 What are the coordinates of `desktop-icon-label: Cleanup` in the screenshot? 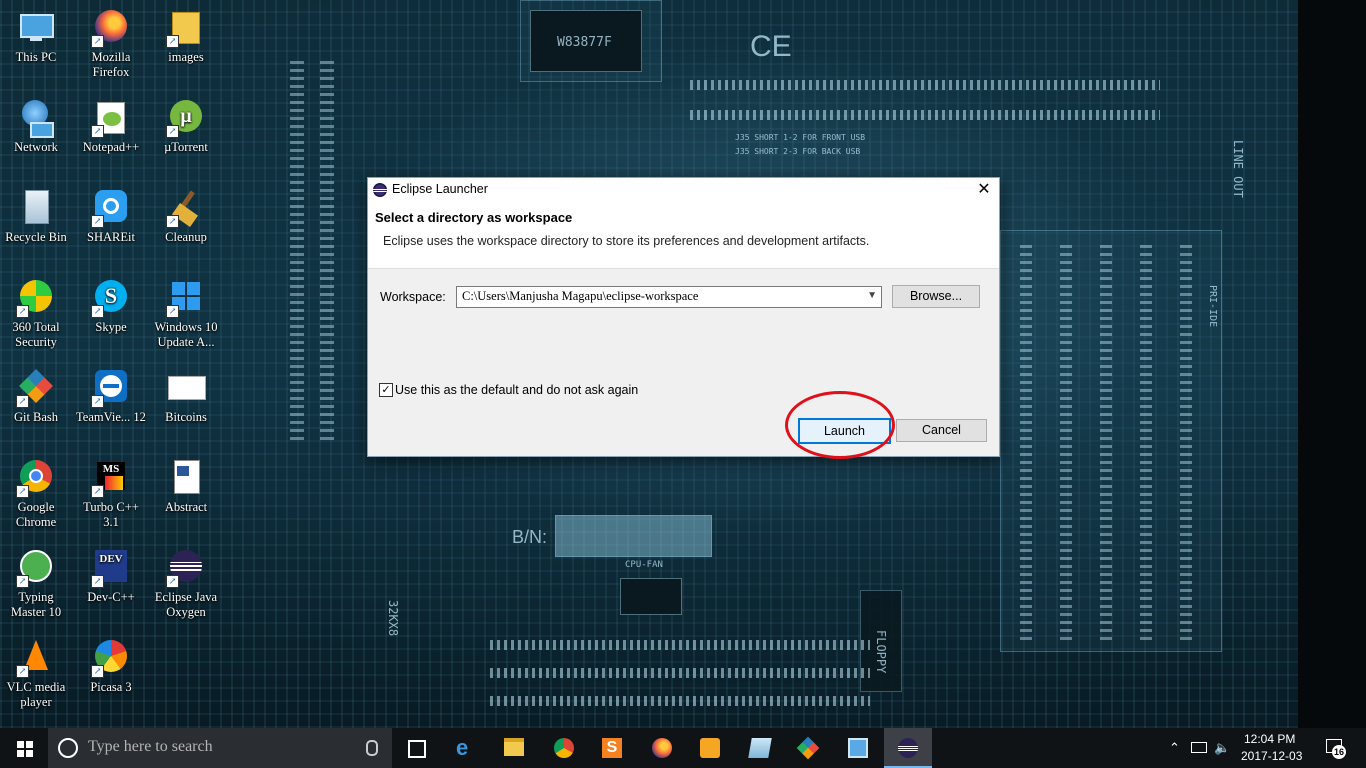 It's located at (186, 237).